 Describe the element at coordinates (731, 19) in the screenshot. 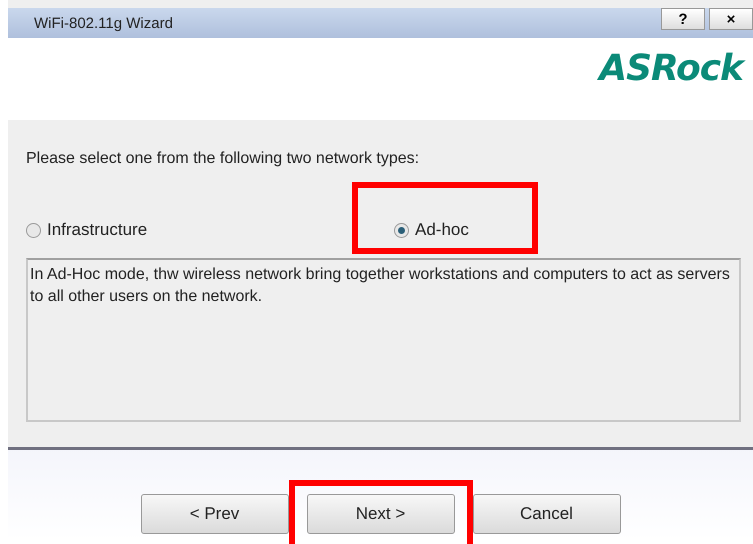

I see `close-button: ×` at that location.